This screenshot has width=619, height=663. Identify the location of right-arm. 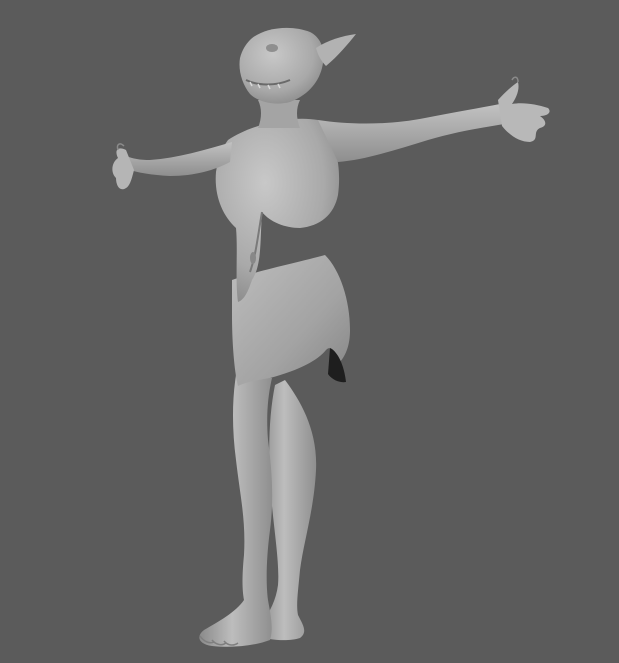
(434, 119).